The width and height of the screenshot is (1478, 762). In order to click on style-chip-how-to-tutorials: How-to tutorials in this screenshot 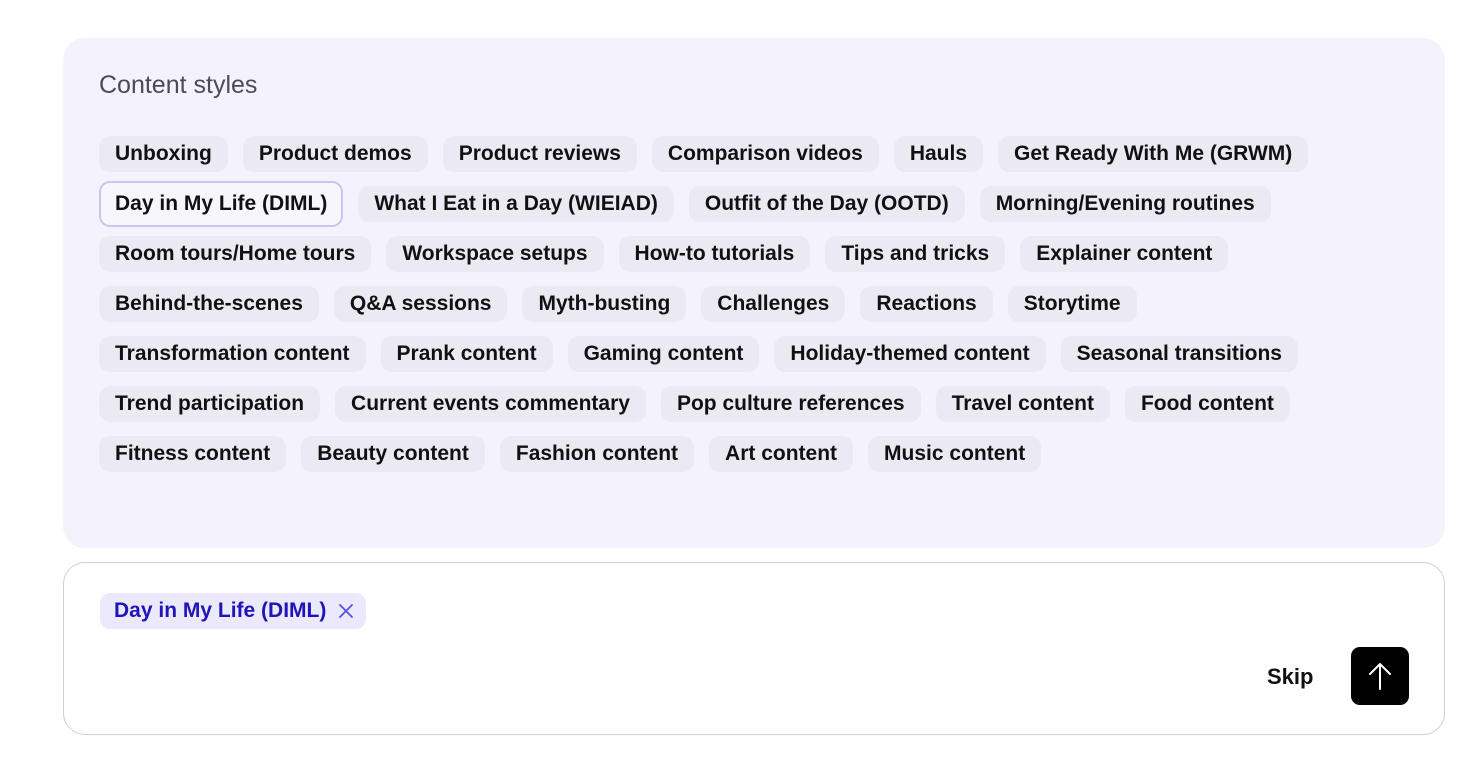, I will do `click(714, 254)`.